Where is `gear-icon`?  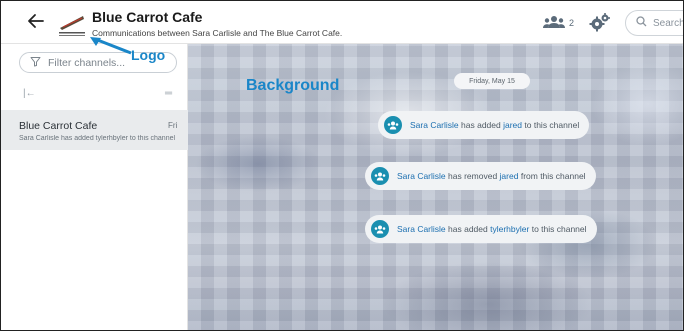
gear-icon is located at coordinates (600, 23).